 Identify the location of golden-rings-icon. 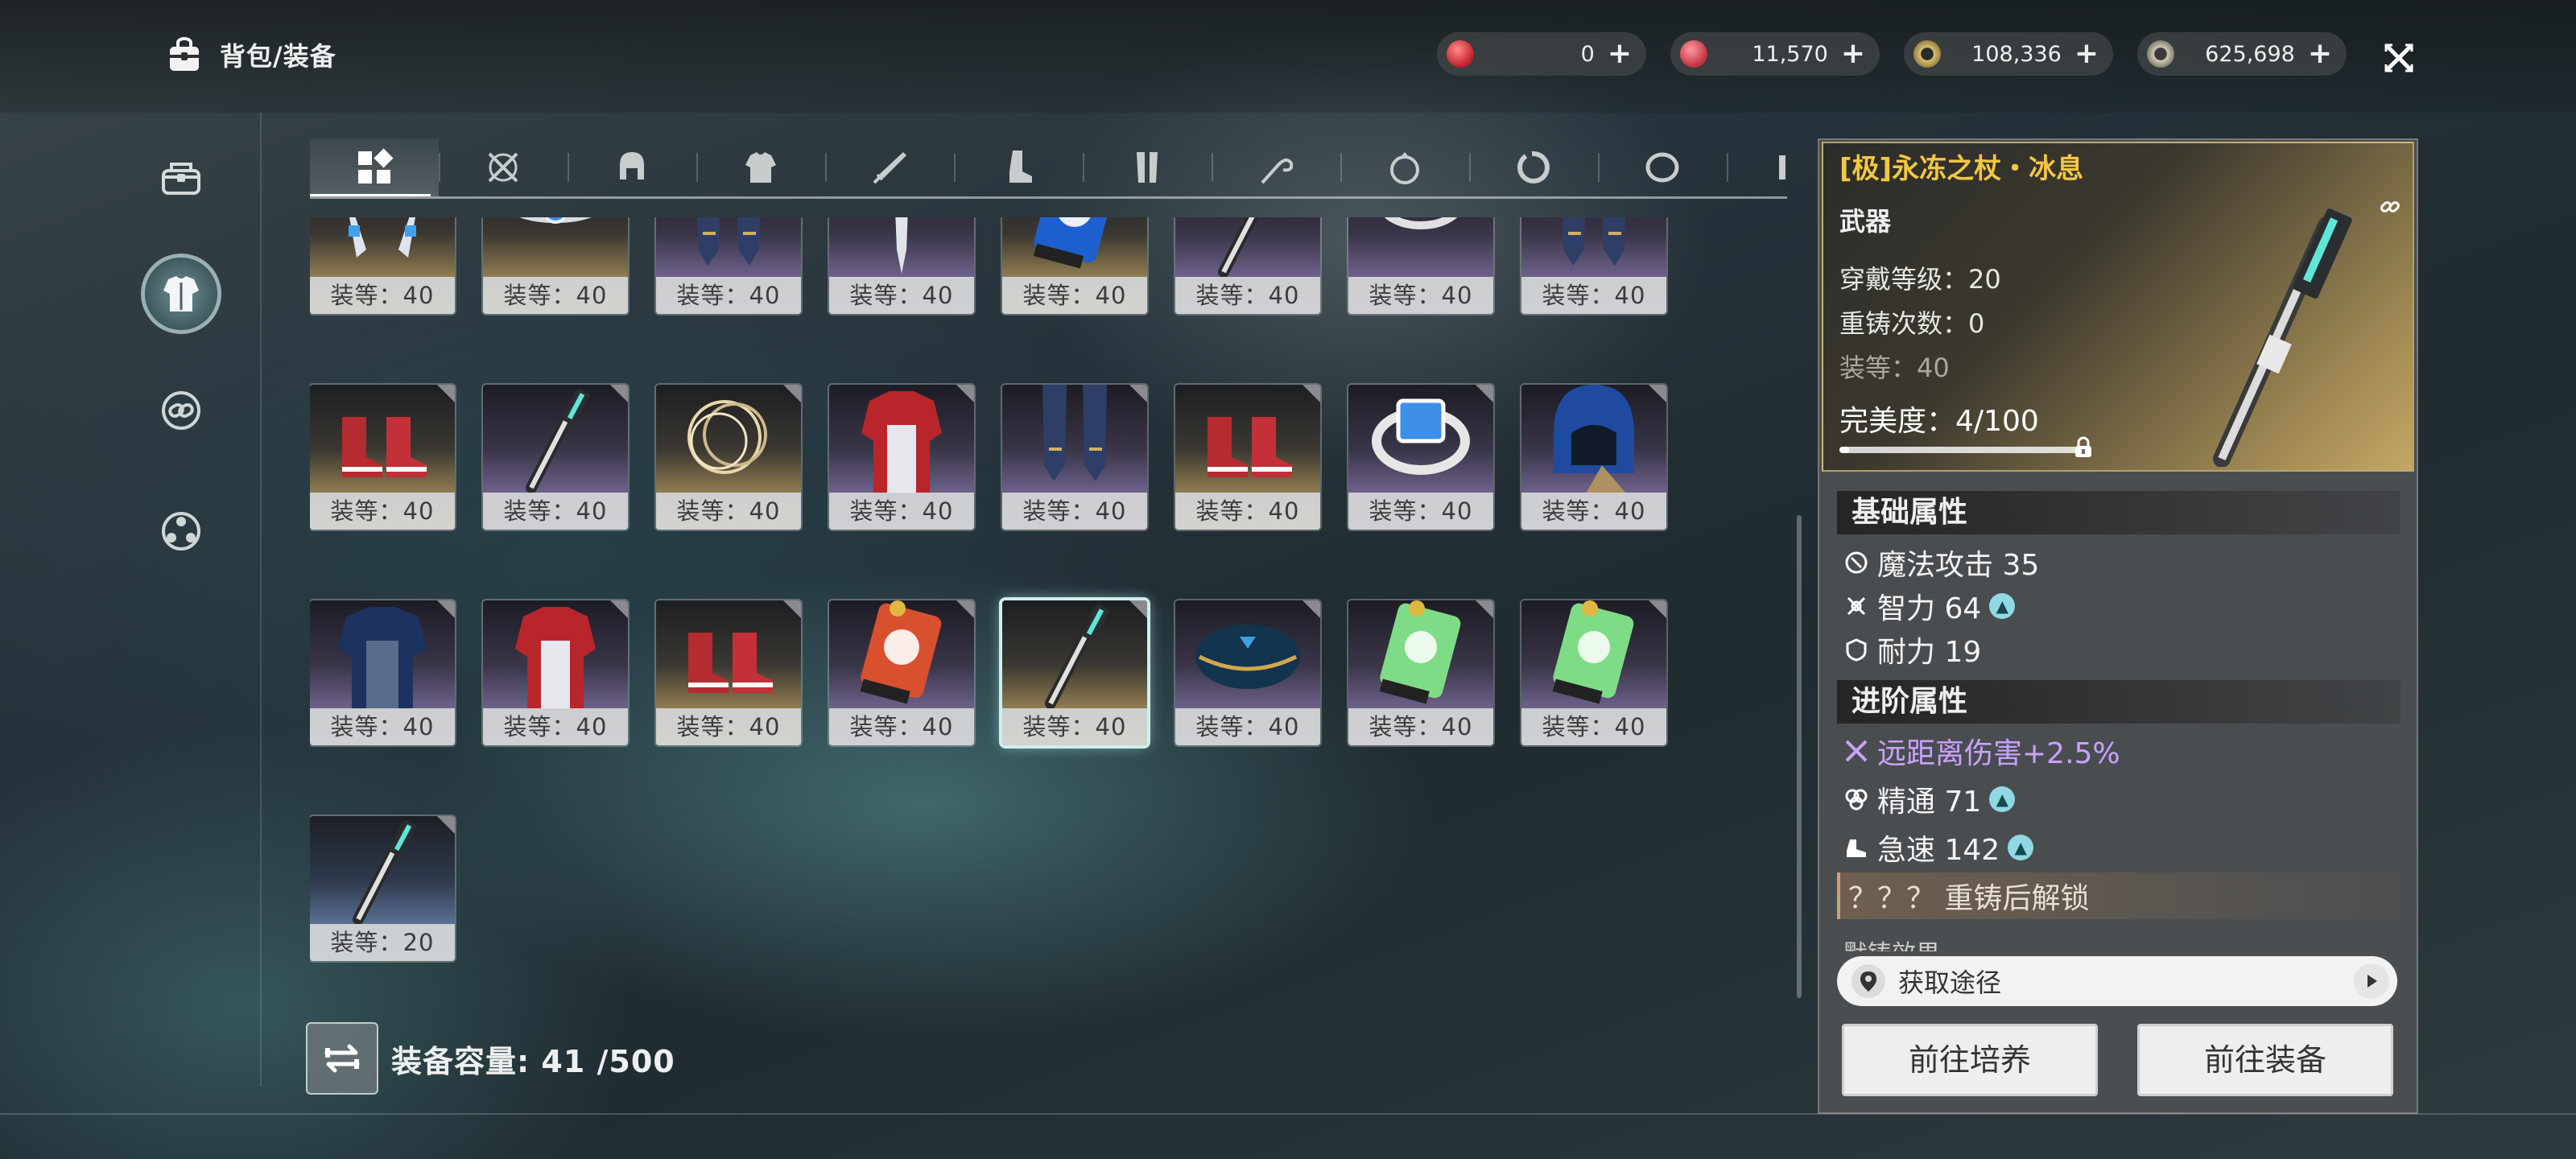
(727, 437).